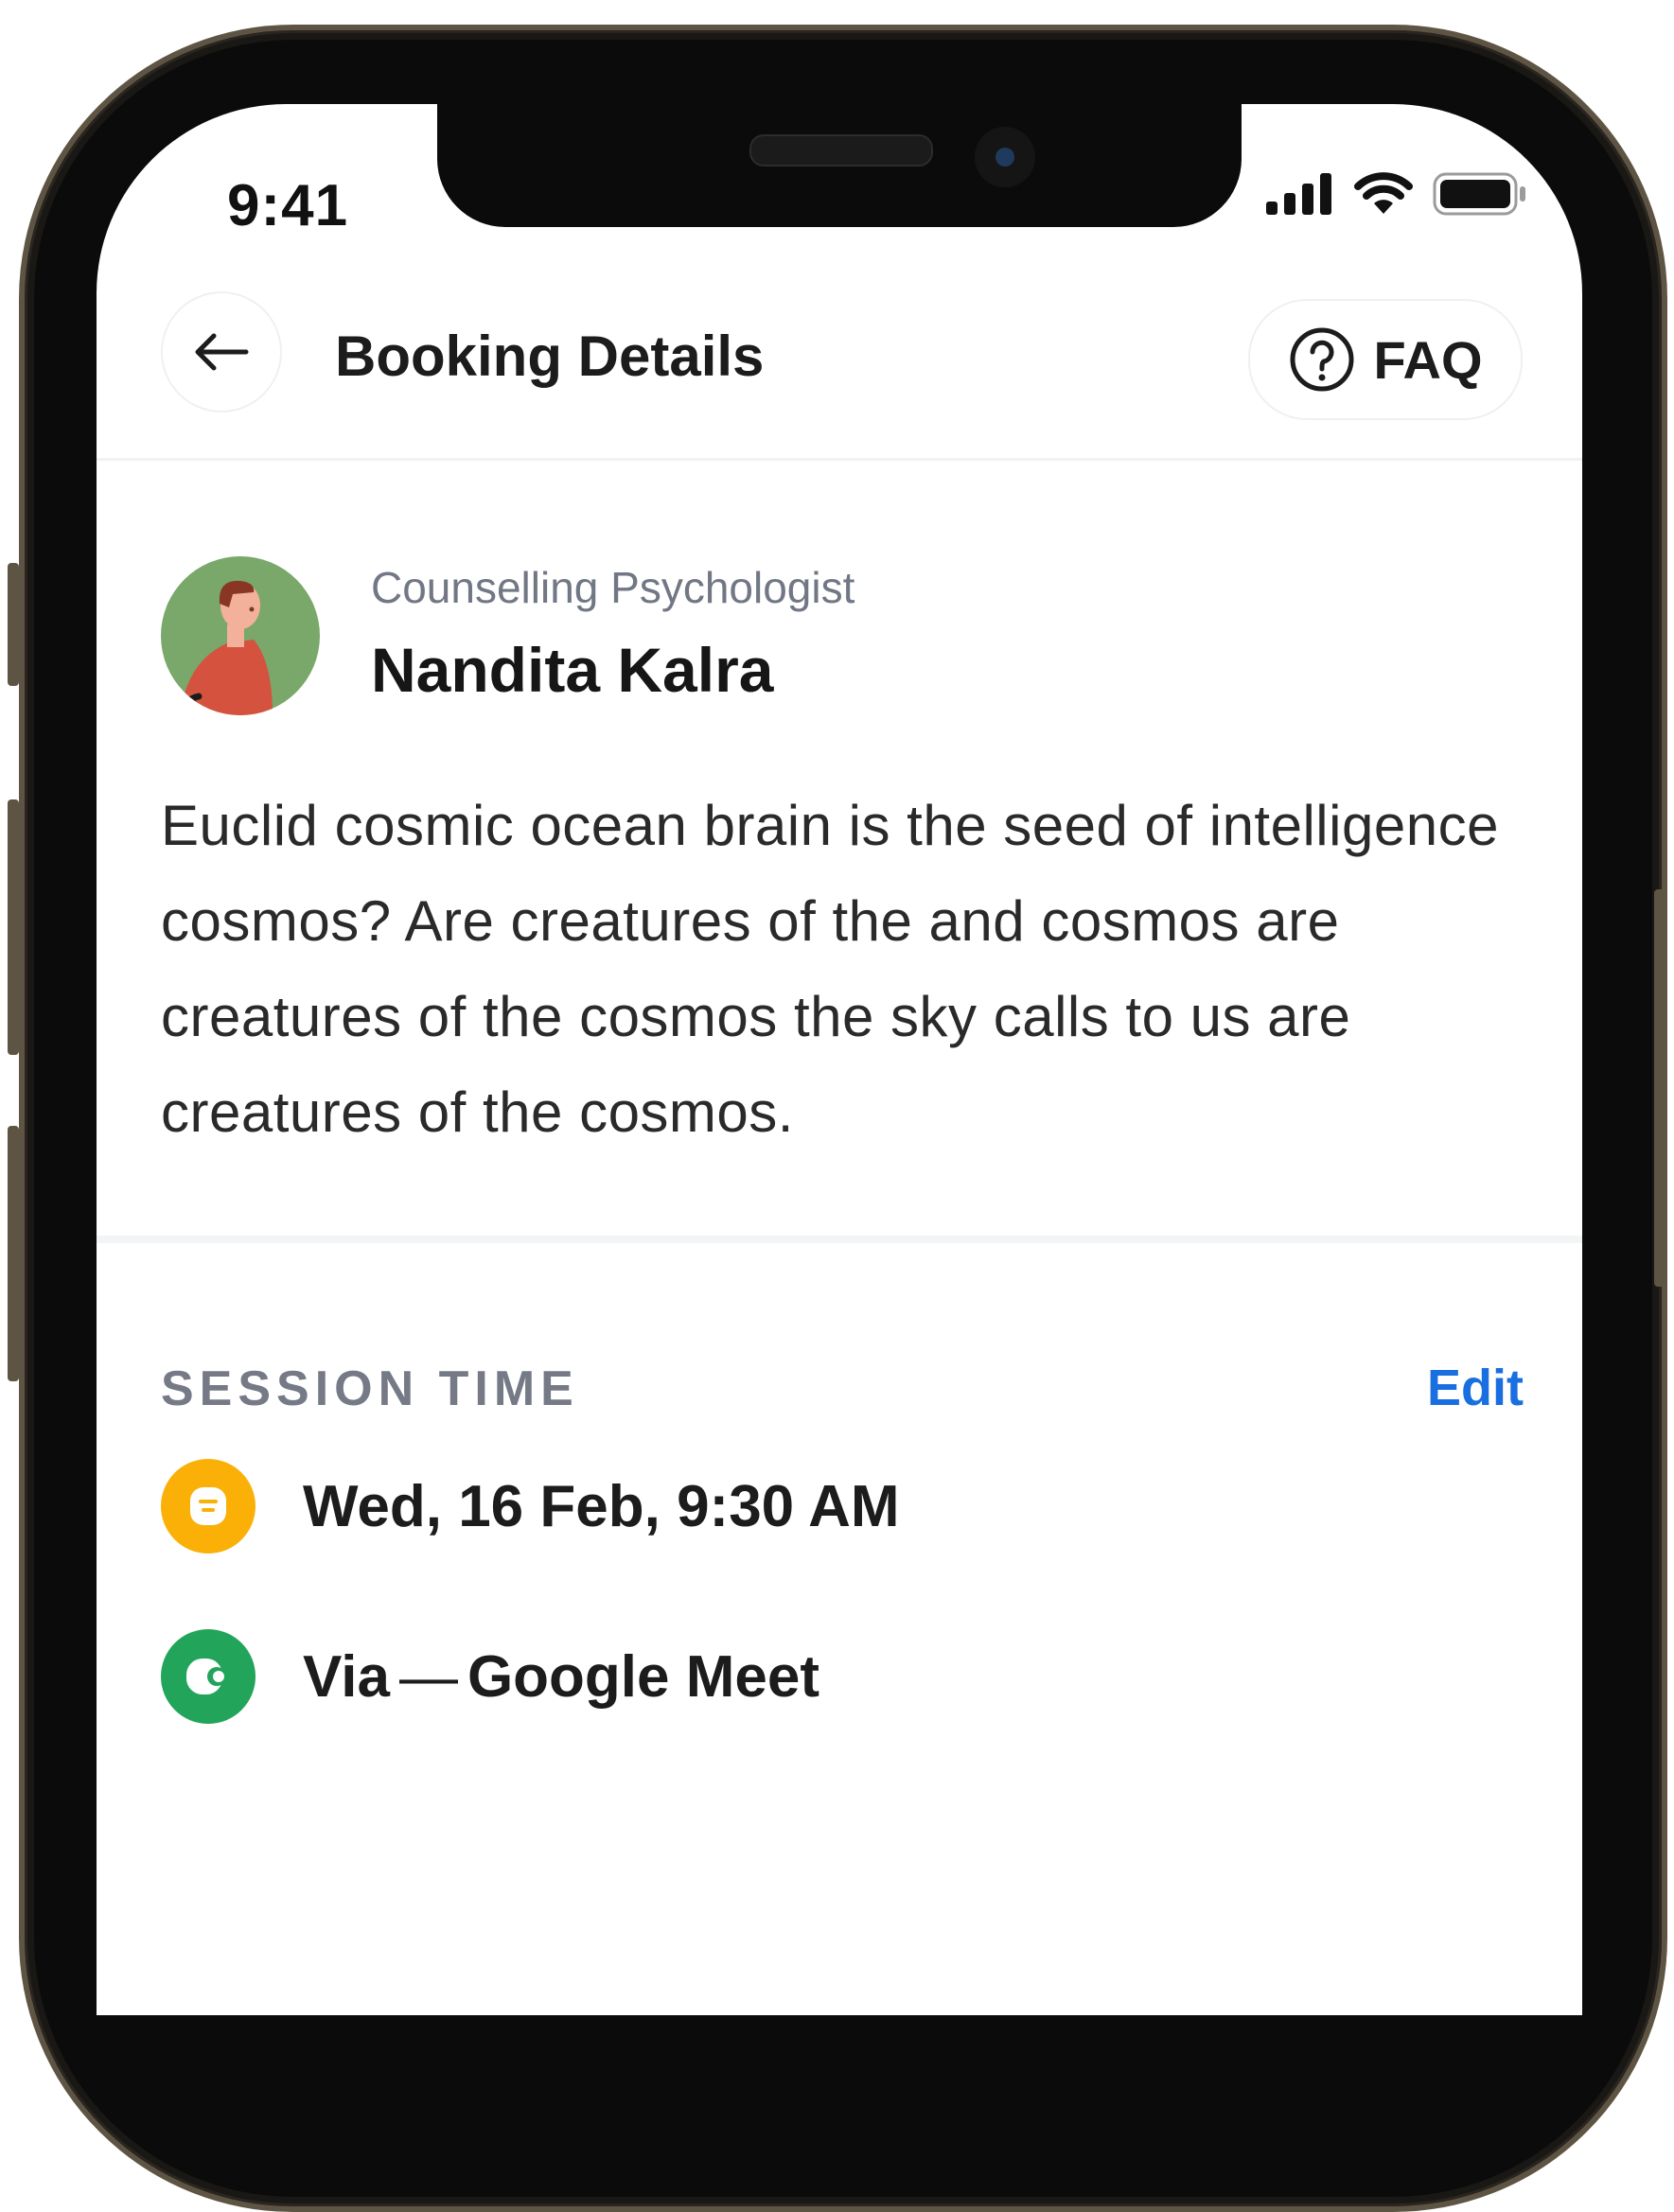 Image resolution: width=1674 pixels, height=2212 pixels. What do you see at coordinates (209, 1507) in the screenshot?
I see `clock-icon` at bounding box center [209, 1507].